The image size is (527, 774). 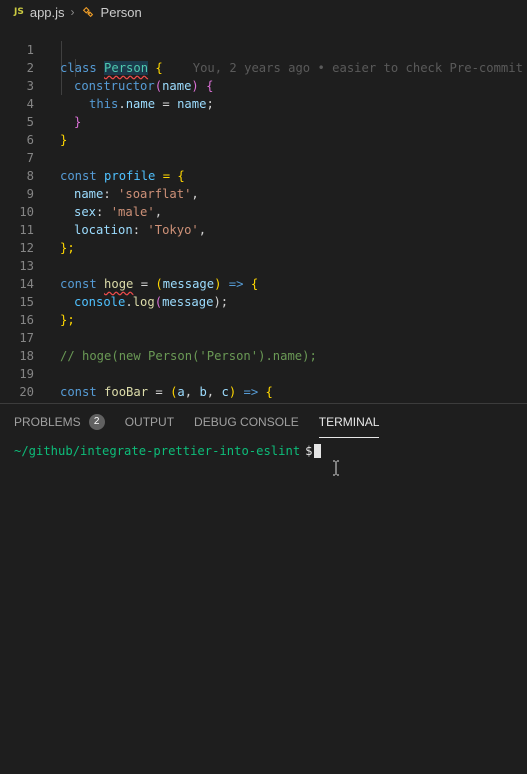 I want to click on code-line: 6, so click(x=30, y=140).